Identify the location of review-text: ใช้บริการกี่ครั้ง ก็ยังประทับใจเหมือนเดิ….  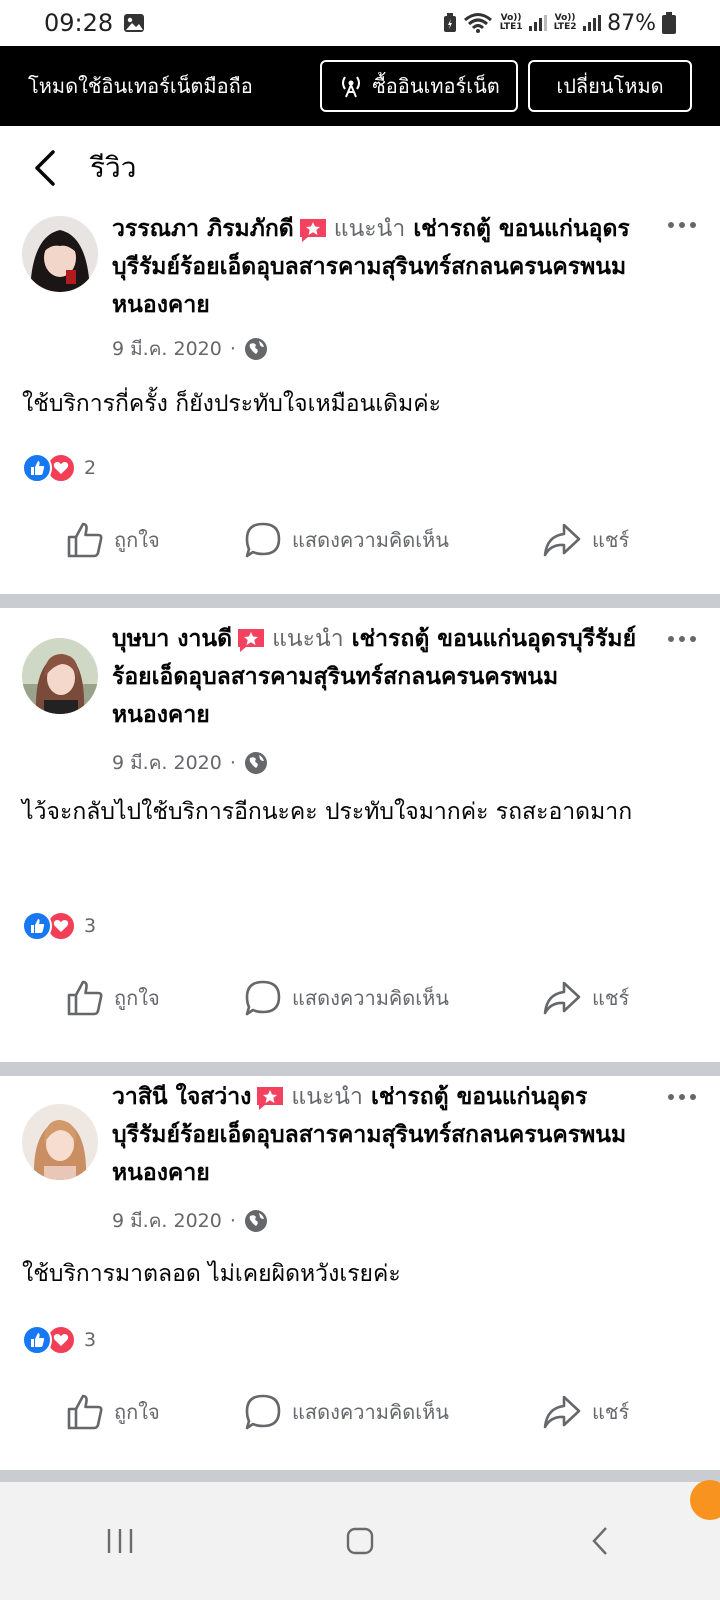
(232, 404).